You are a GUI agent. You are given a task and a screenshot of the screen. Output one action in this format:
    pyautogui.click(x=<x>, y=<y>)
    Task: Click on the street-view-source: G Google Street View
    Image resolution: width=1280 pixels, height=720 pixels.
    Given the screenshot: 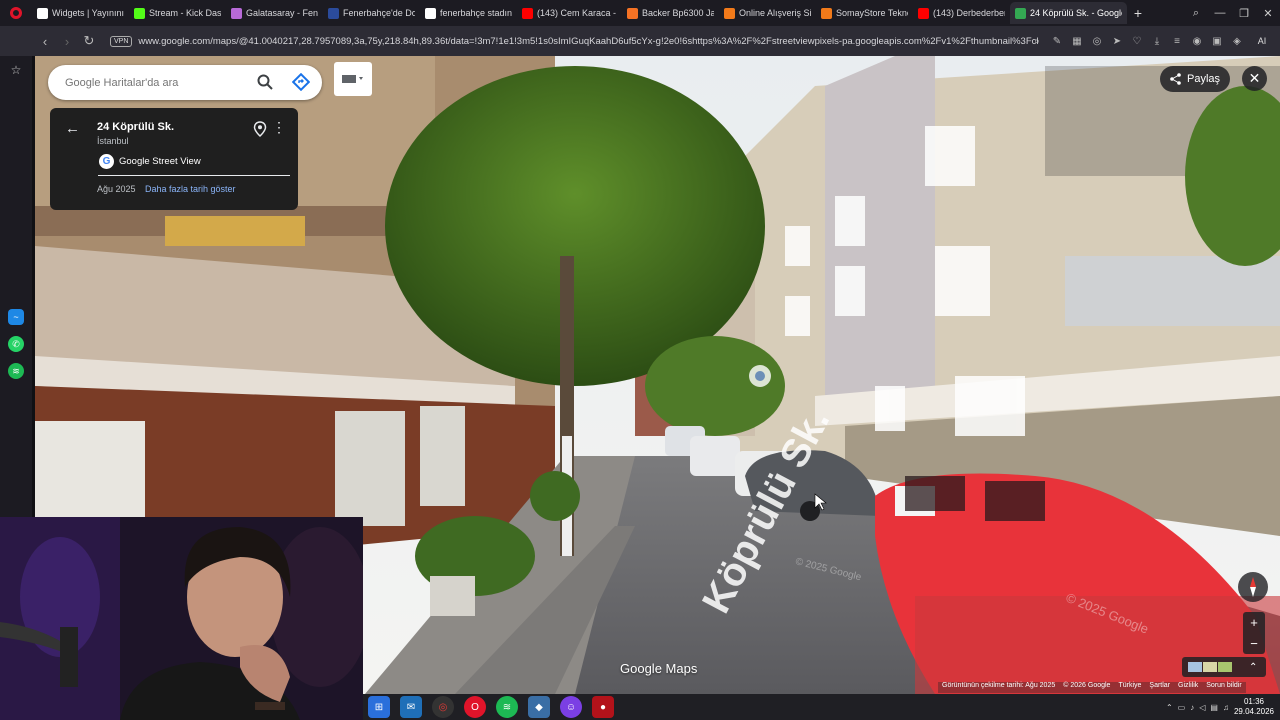 What is the action you would take?
    pyautogui.click(x=150, y=161)
    